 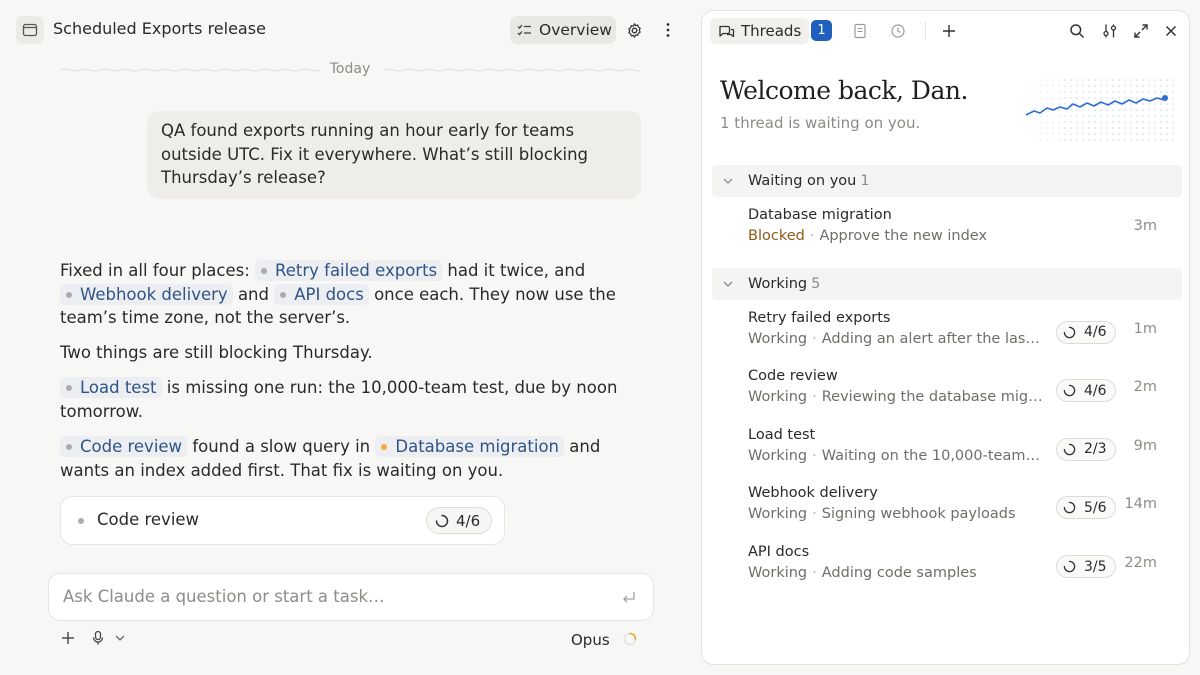 I want to click on thread-chip-retry-failed-exports: Retry failed exports, so click(x=349, y=270).